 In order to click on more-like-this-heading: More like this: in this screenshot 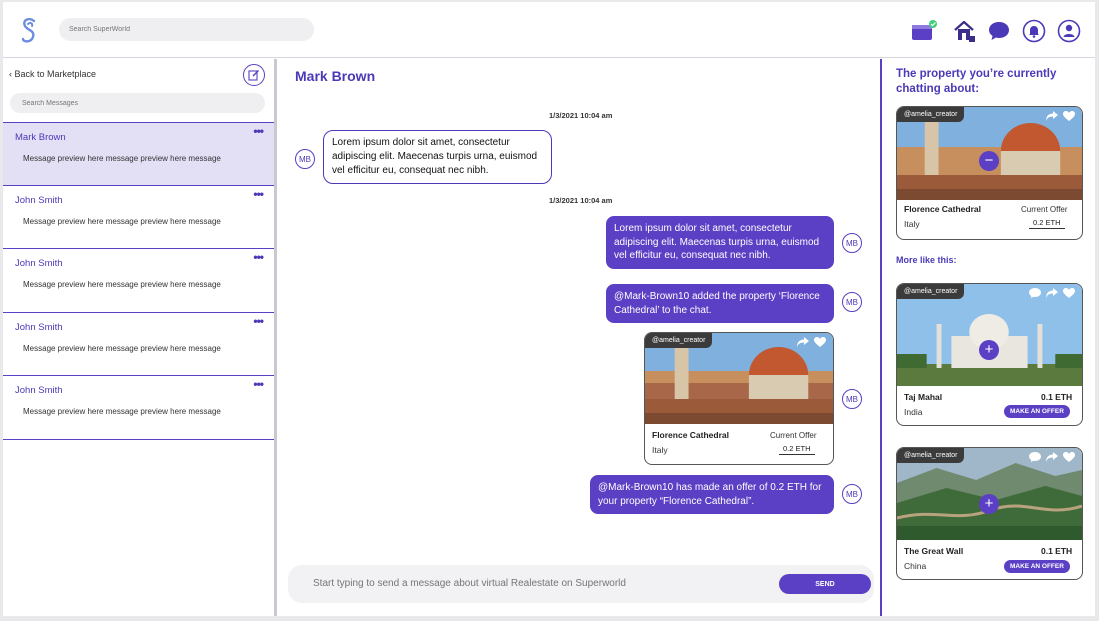, I will do `click(926, 260)`.